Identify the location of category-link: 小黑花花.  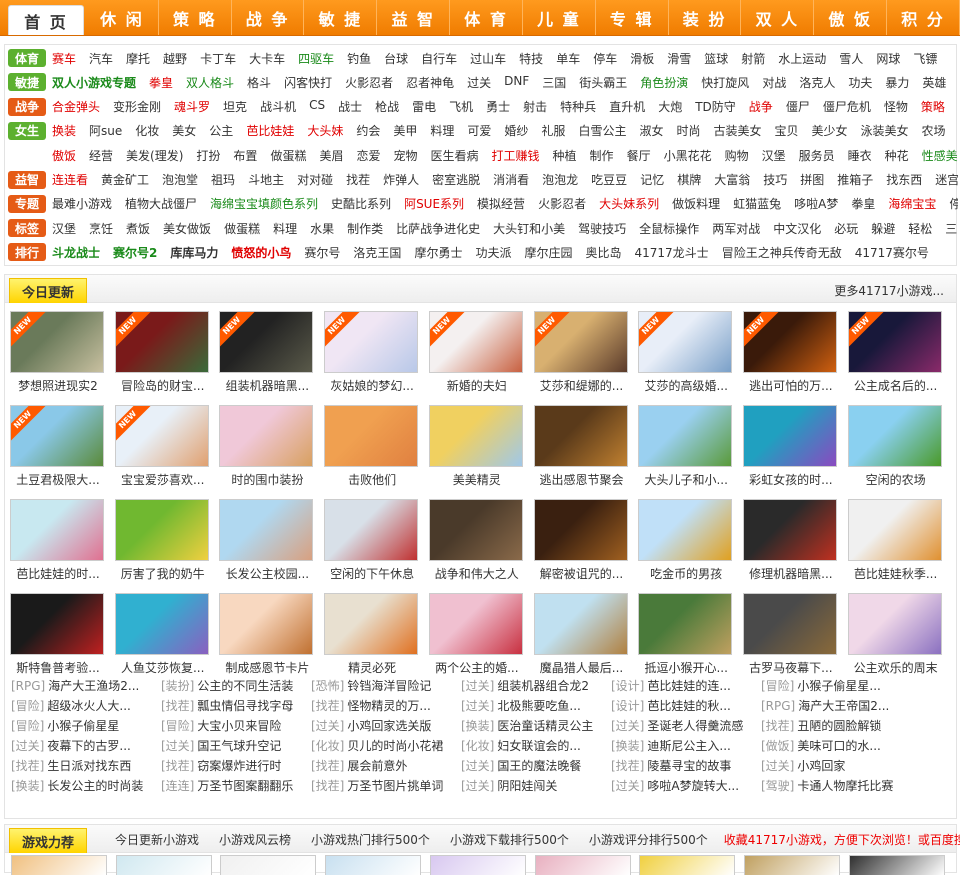
(688, 155).